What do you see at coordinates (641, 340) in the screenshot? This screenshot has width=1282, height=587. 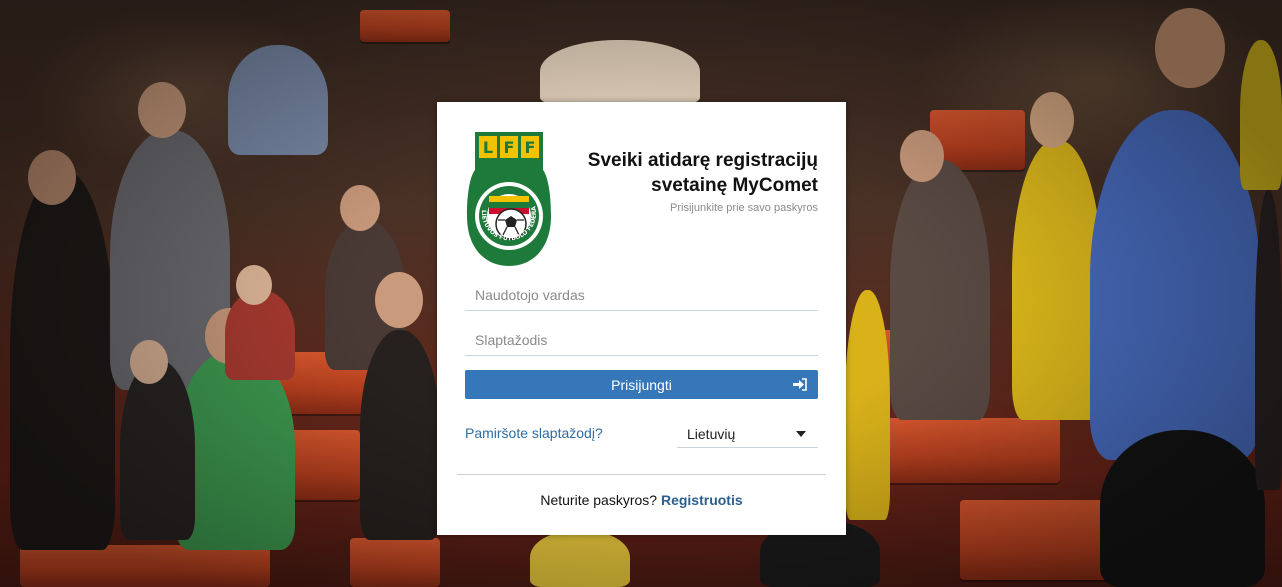 I see `password-input` at bounding box center [641, 340].